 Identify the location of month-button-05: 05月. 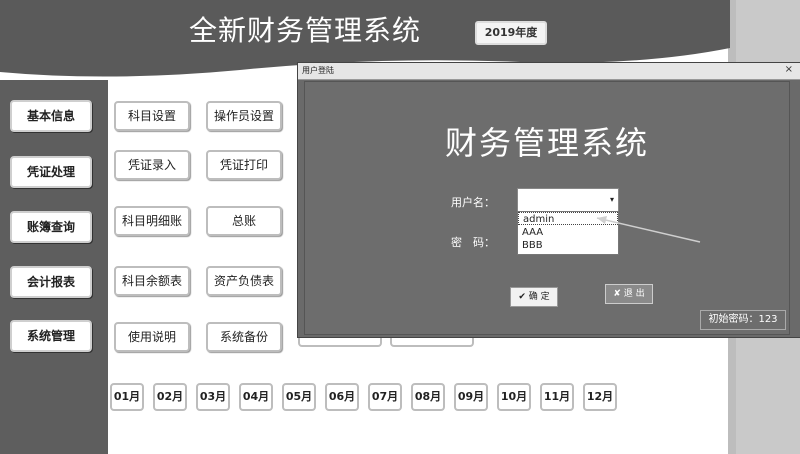
(299, 397).